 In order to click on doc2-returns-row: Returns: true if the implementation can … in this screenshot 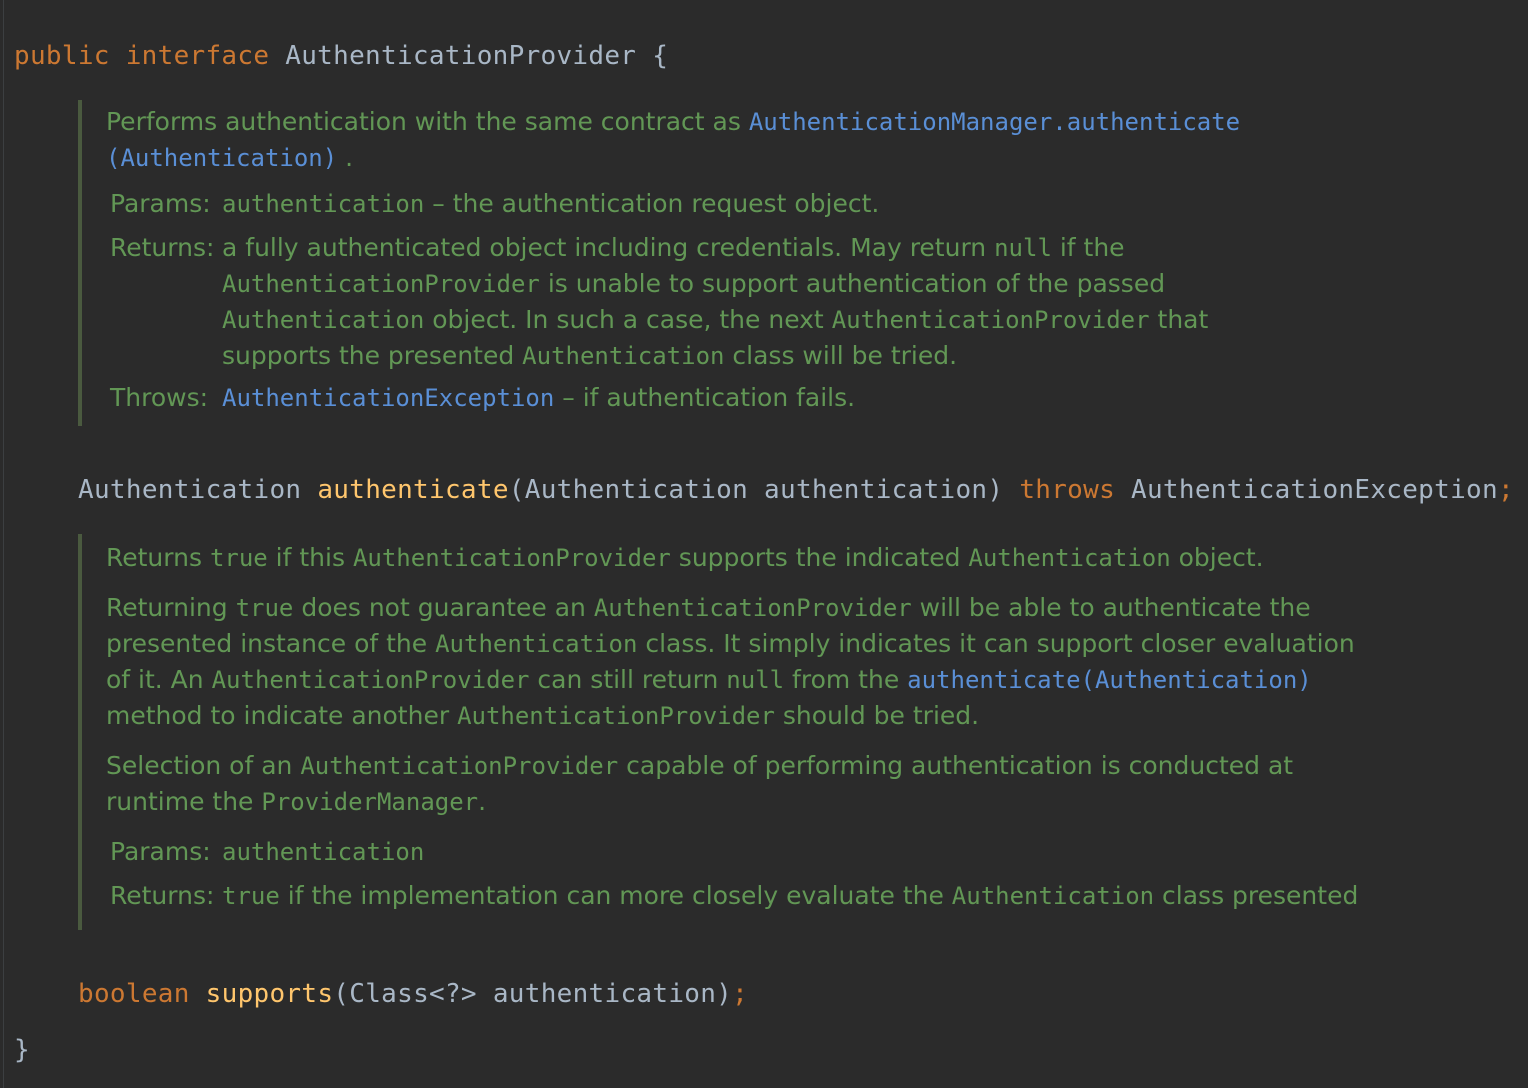, I will do `click(746, 896)`.